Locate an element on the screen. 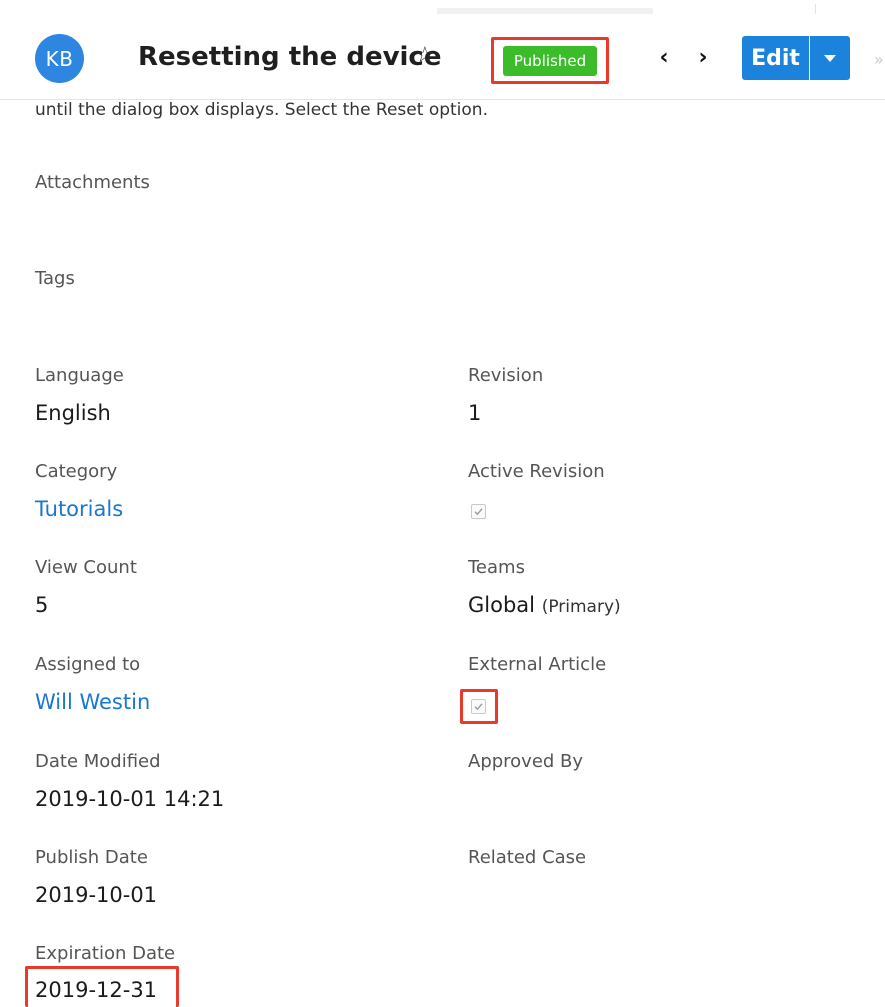 This screenshot has height=1007, width=885. top-strip is located at coordinates (442, 7).